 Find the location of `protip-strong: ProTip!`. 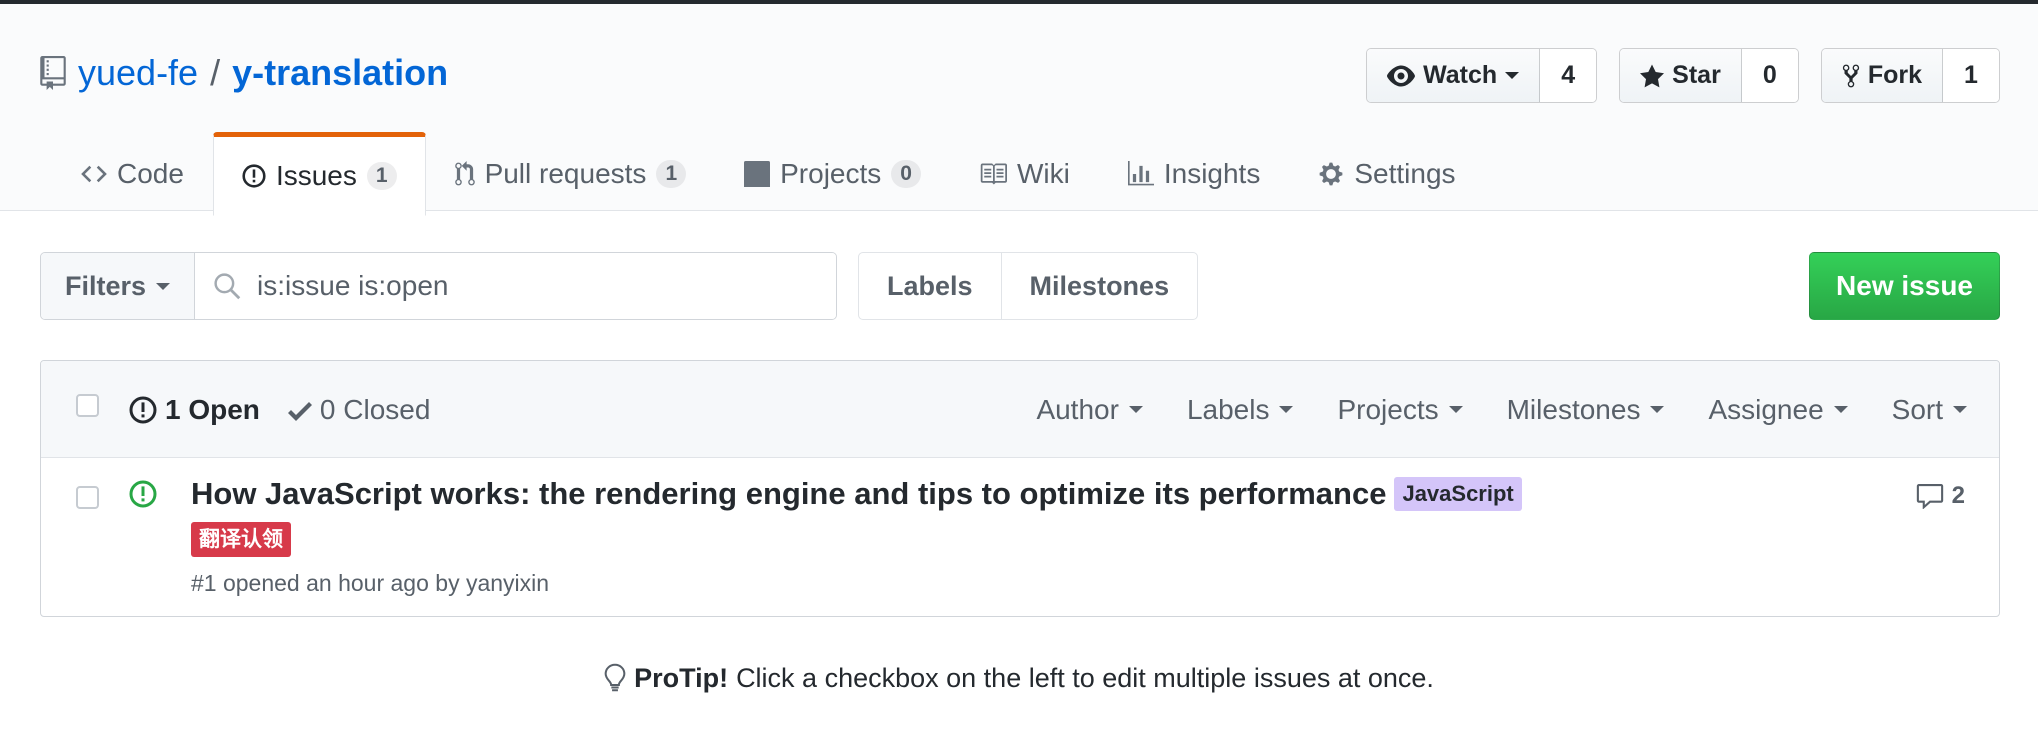

protip-strong: ProTip! is located at coordinates (681, 677).